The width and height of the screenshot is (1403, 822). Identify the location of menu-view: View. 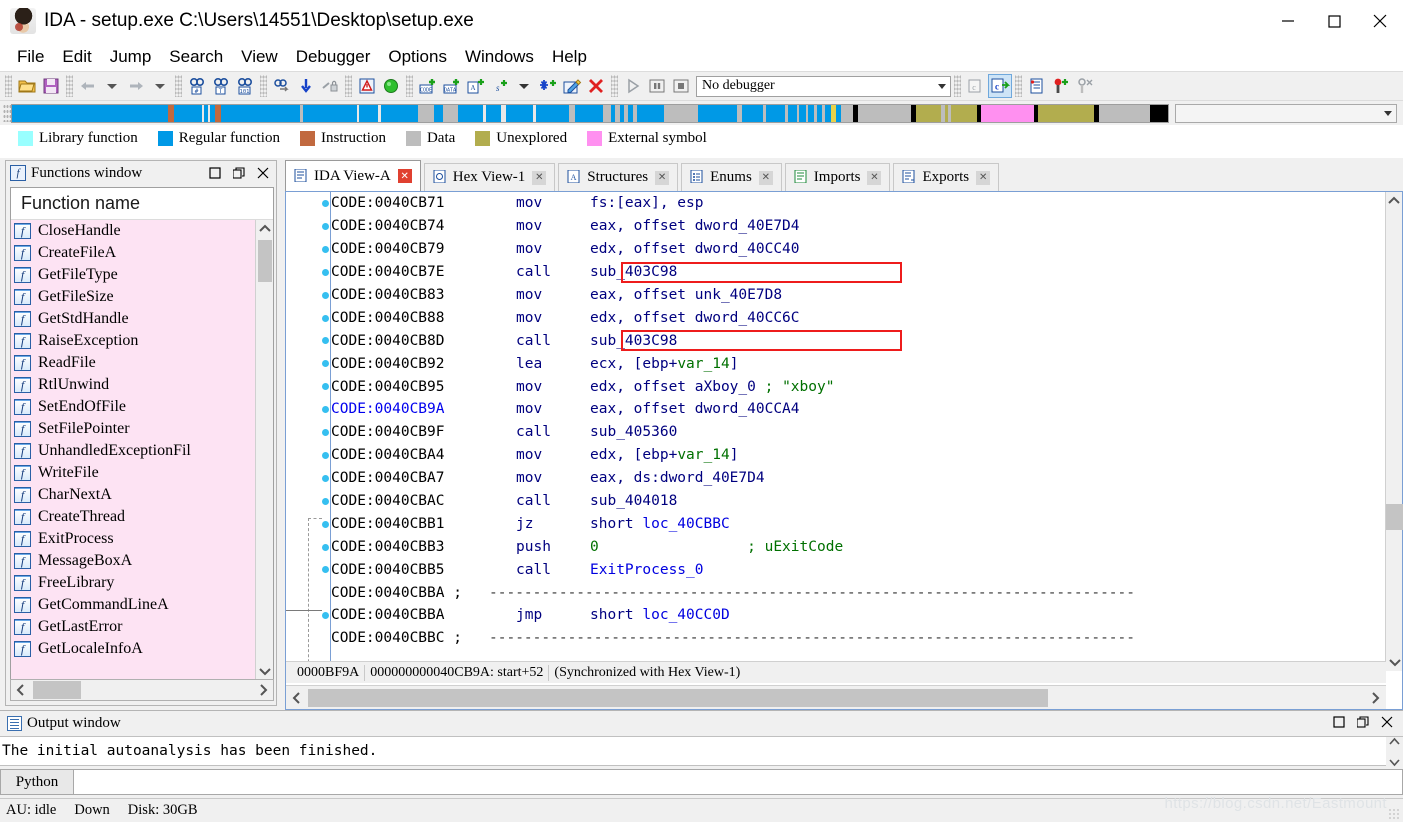
(259, 57).